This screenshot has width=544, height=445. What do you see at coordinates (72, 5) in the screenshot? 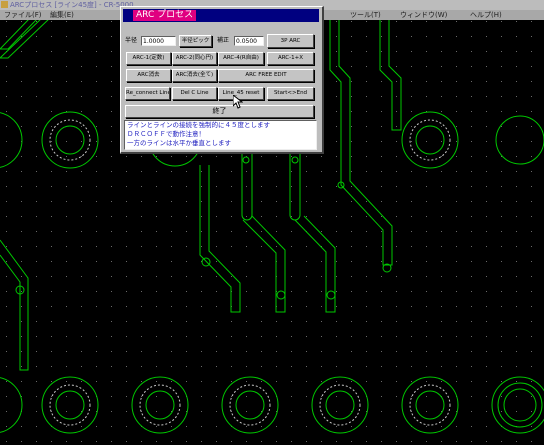
I see `app-title: ARCプロセス [ライン45度] - CR-5000` at bounding box center [72, 5].